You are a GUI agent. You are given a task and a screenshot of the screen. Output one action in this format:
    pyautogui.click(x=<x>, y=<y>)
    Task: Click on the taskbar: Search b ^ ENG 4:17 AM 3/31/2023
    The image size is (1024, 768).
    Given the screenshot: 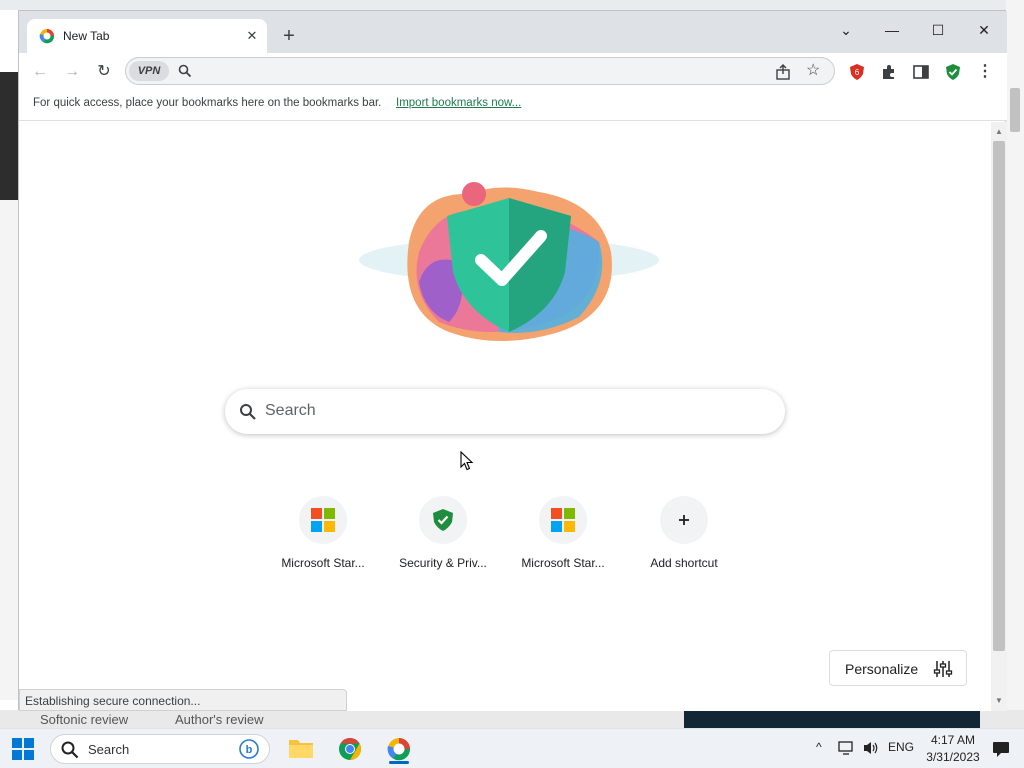 What is the action you would take?
    pyautogui.click(x=512, y=748)
    